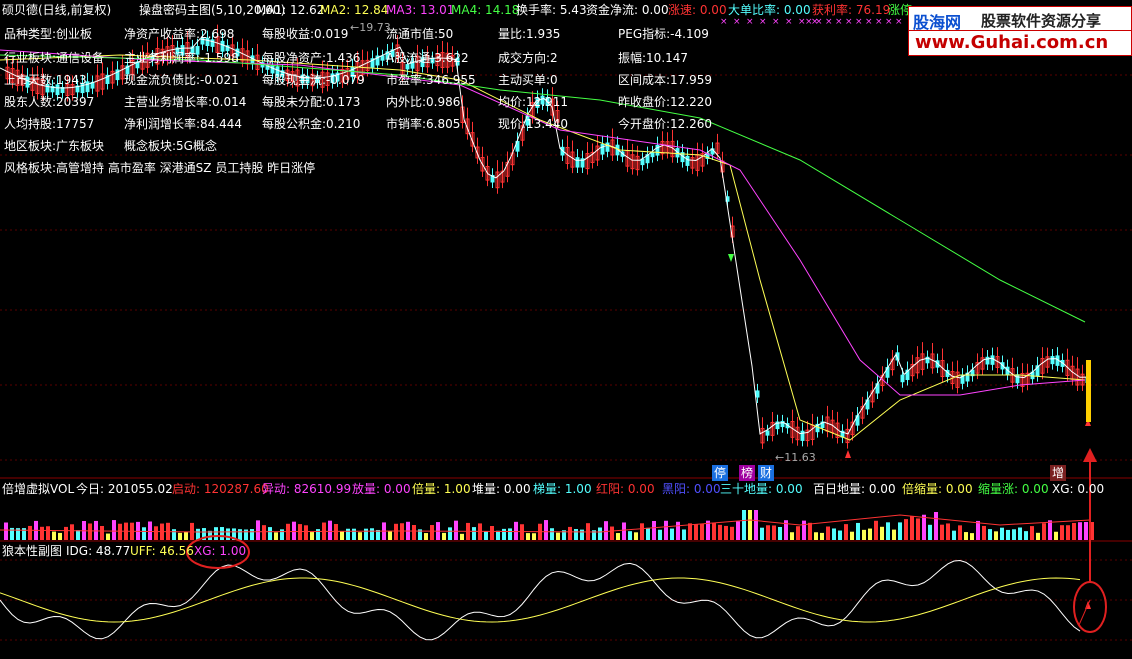 The width and height of the screenshot is (1132, 659). I want to click on volume-today: 今日: 201055.02, so click(124, 489).